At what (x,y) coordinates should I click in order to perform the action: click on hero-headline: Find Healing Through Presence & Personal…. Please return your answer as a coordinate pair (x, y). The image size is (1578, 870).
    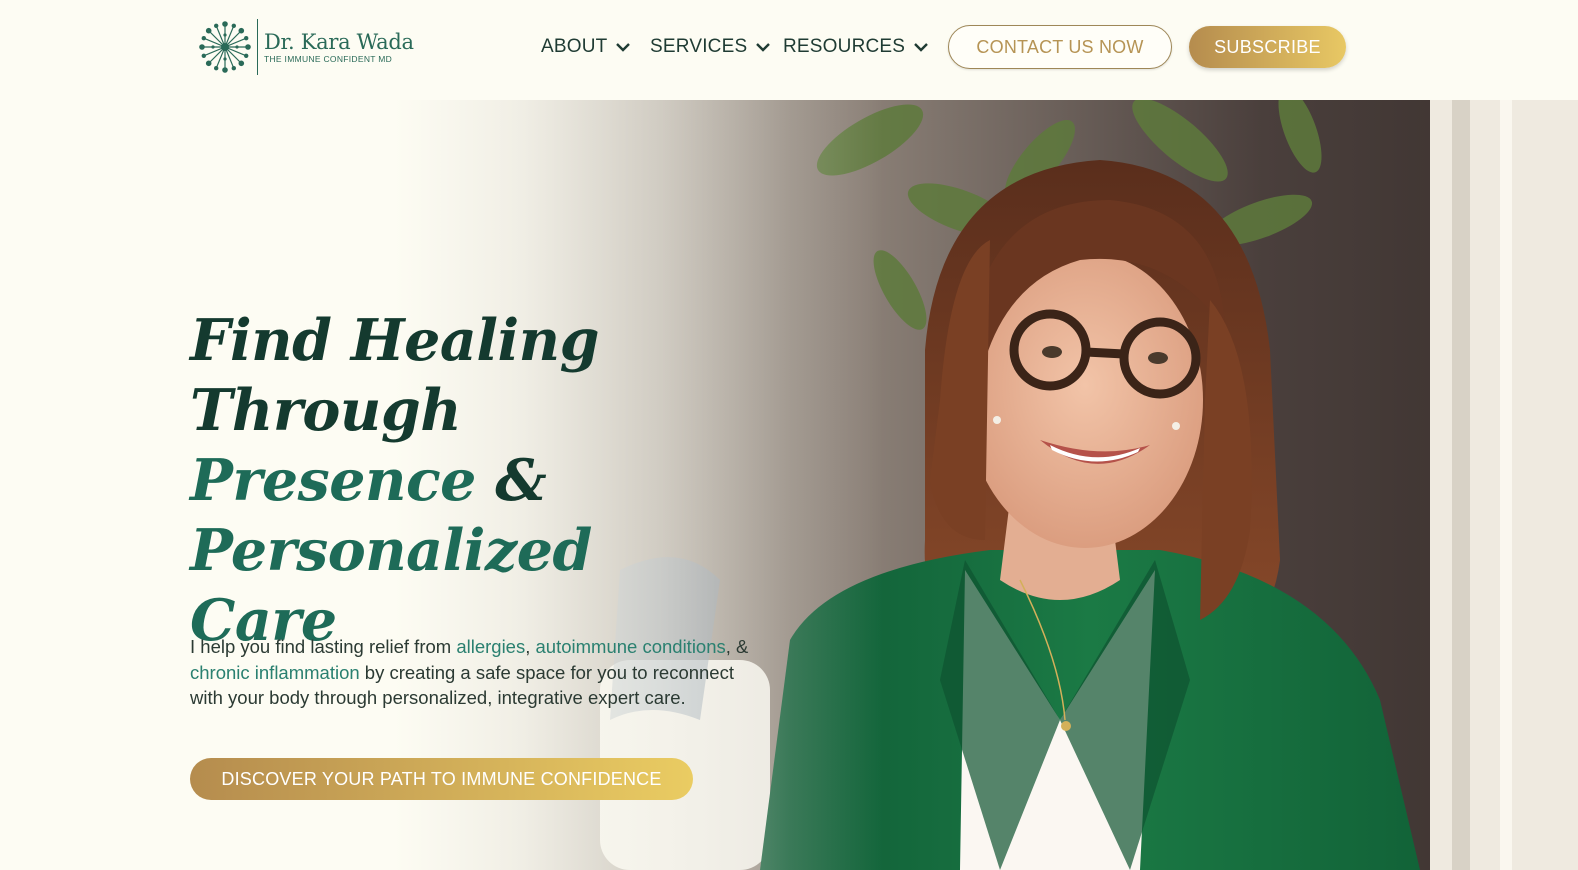
    Looking at the image, I should click on (470, 481).